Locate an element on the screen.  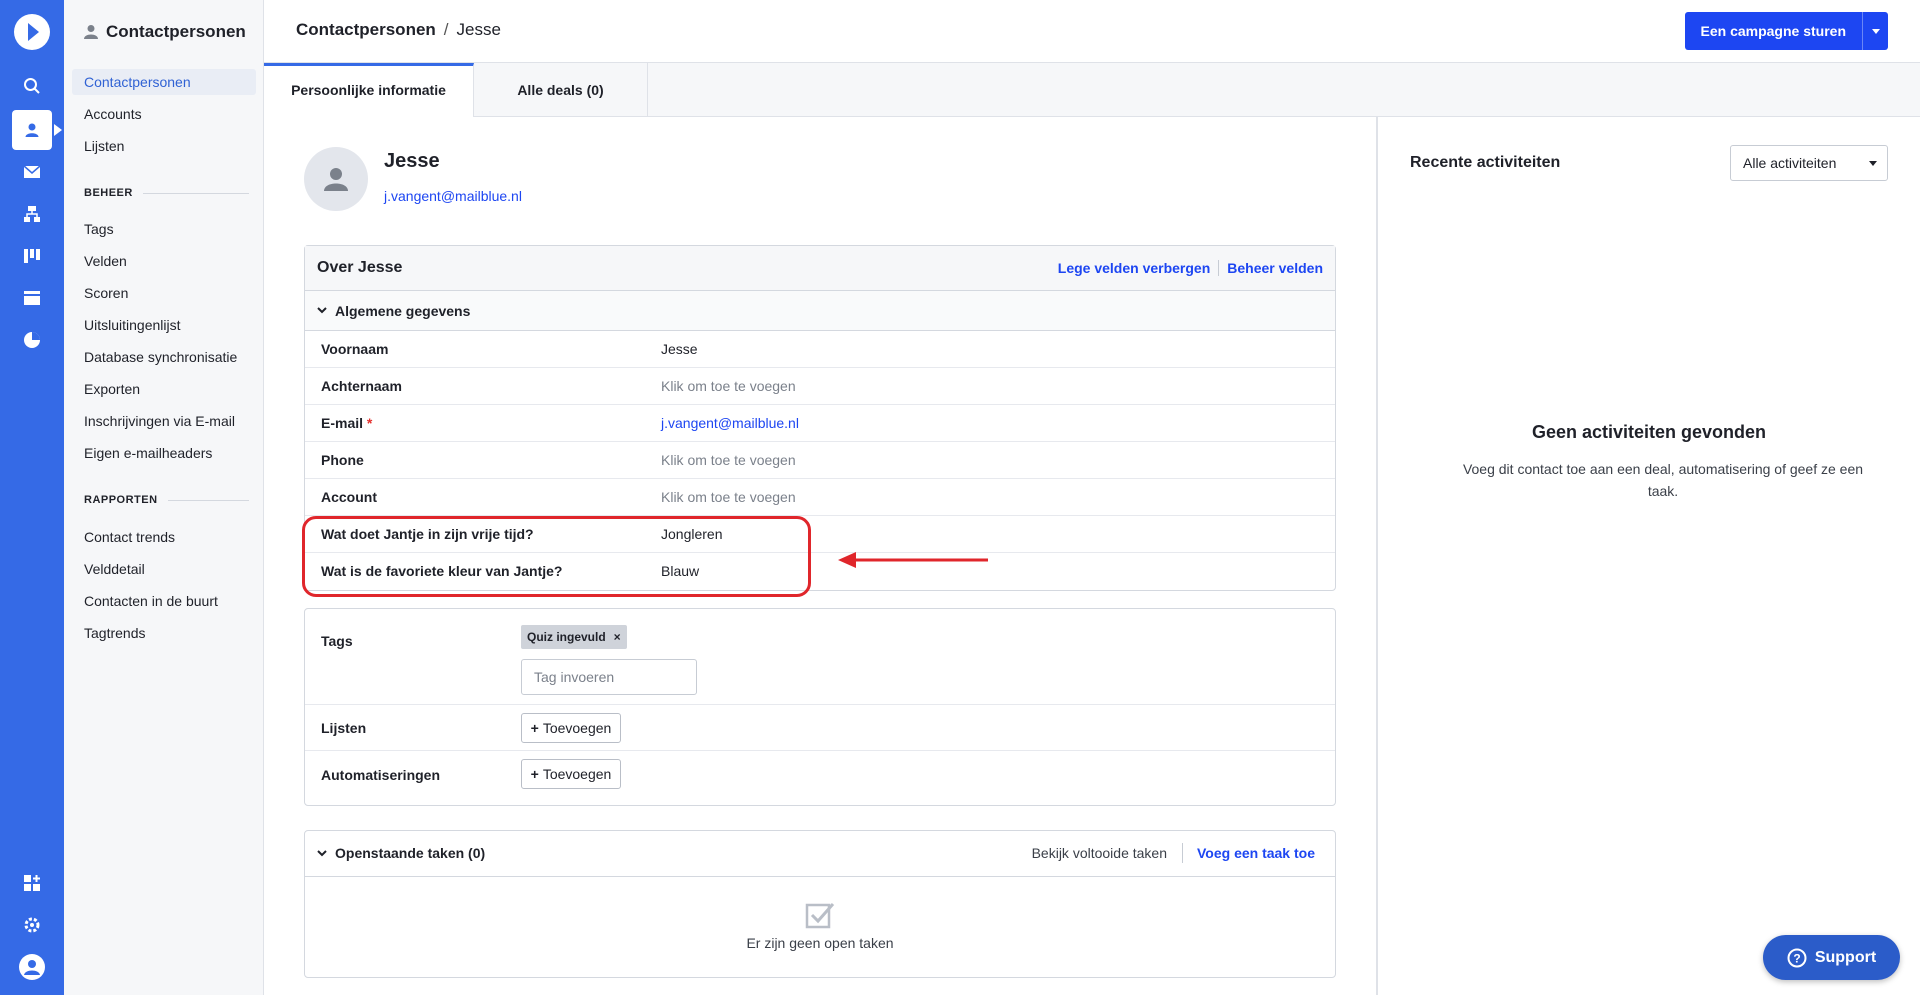
automations-label: Automatiseringen is located at coordinates (381, 775).